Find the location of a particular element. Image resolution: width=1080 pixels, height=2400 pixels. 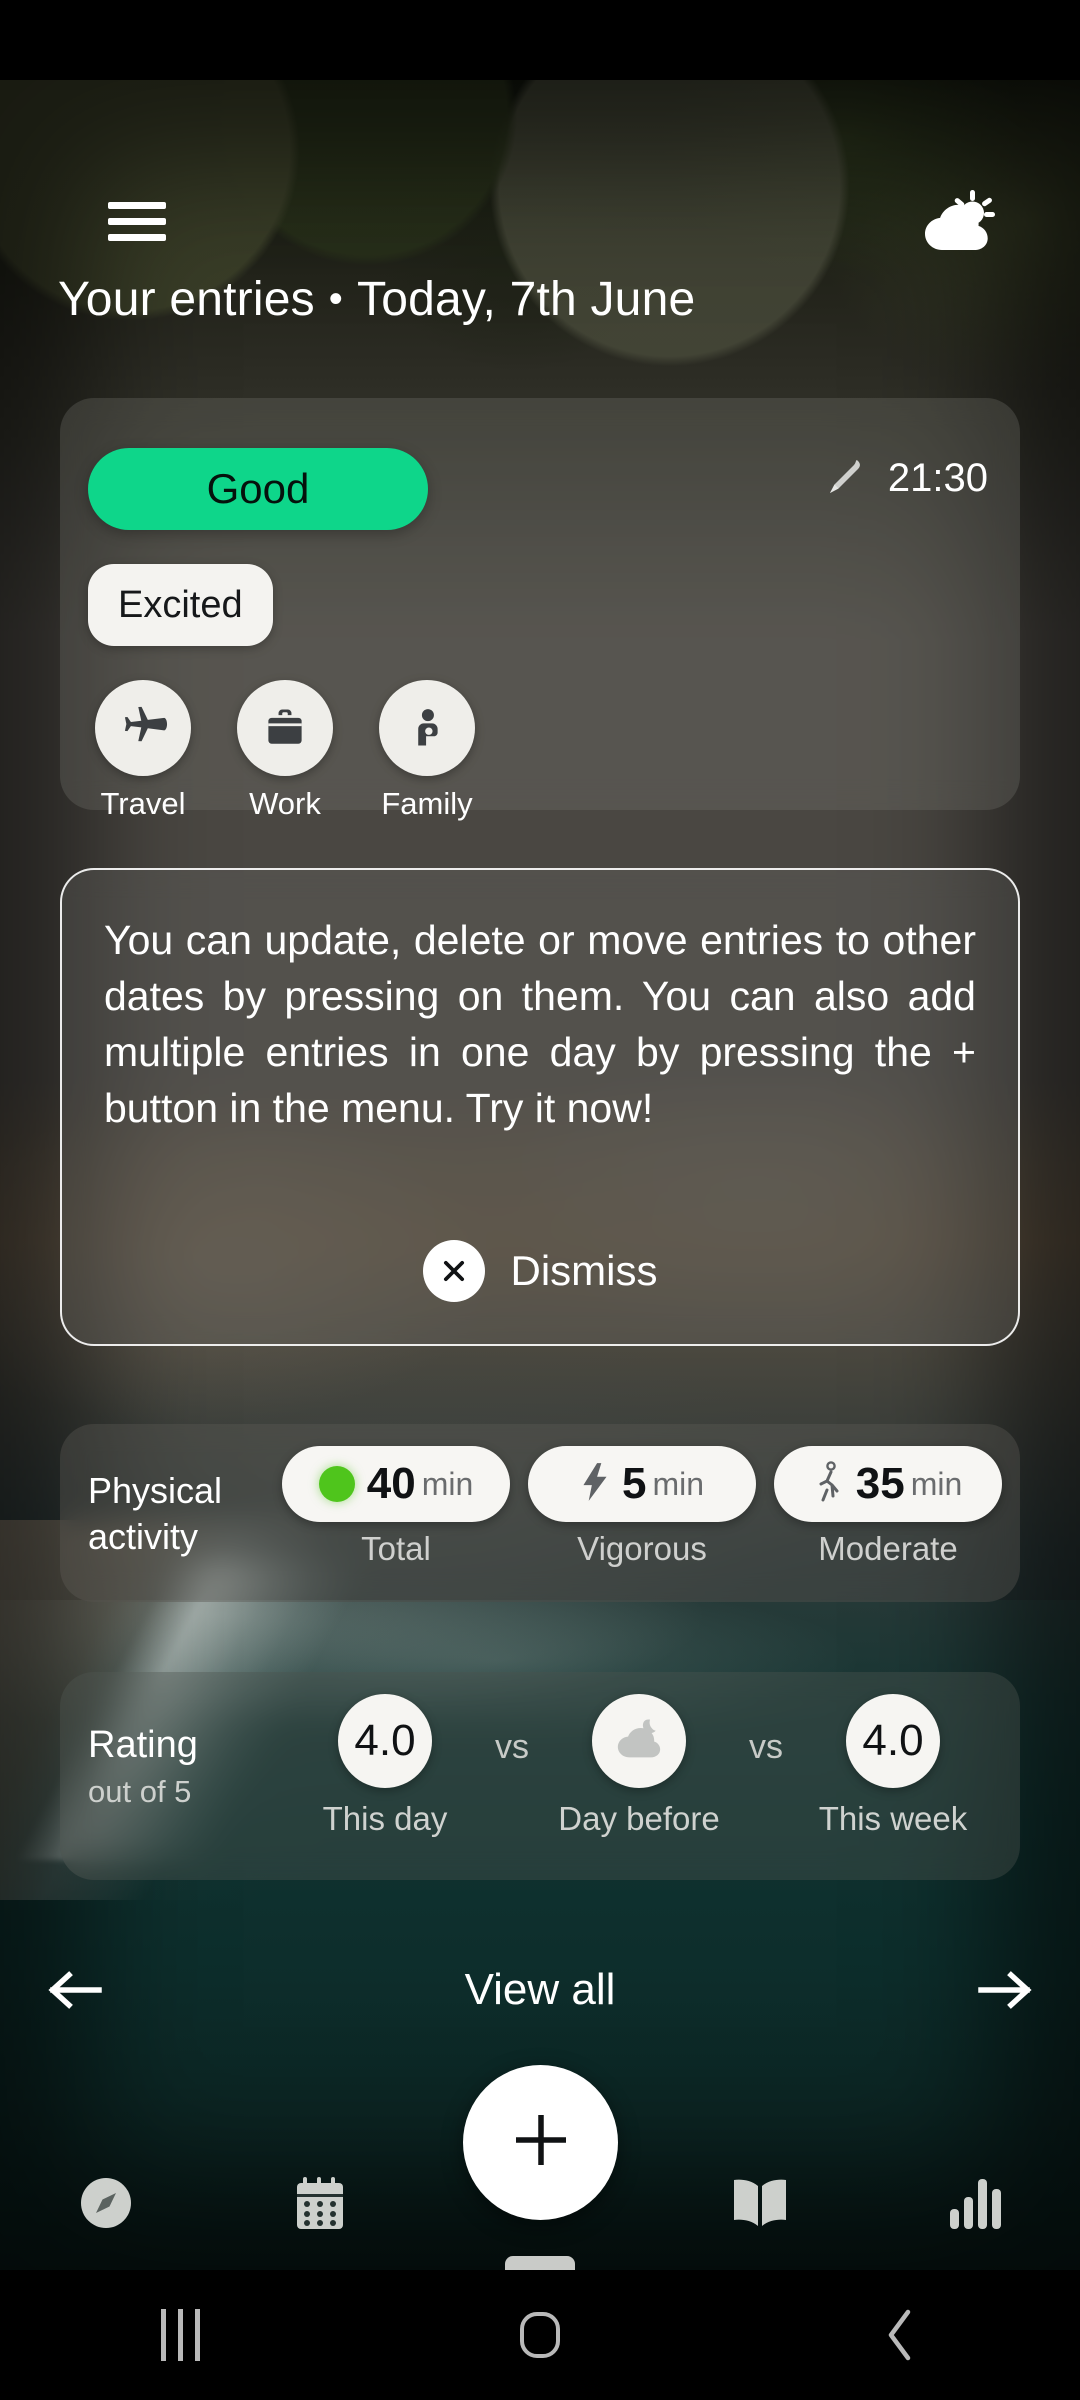

system-navigation-bar is located at coordinates (540, 2335).